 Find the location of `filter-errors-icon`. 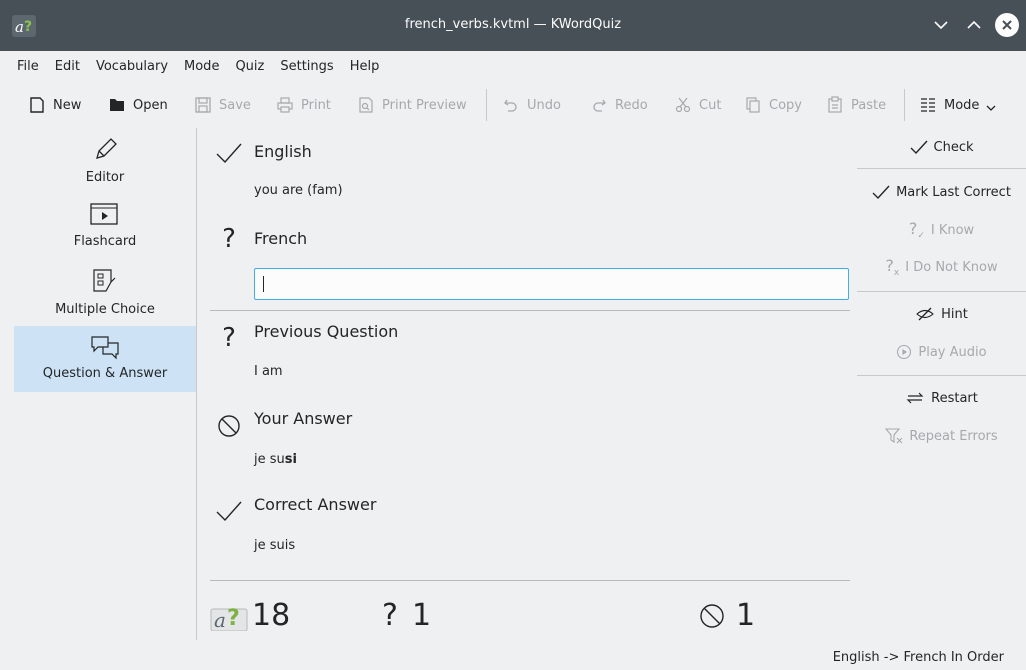

filter-errors-icon is located at coordinates (894, 436).